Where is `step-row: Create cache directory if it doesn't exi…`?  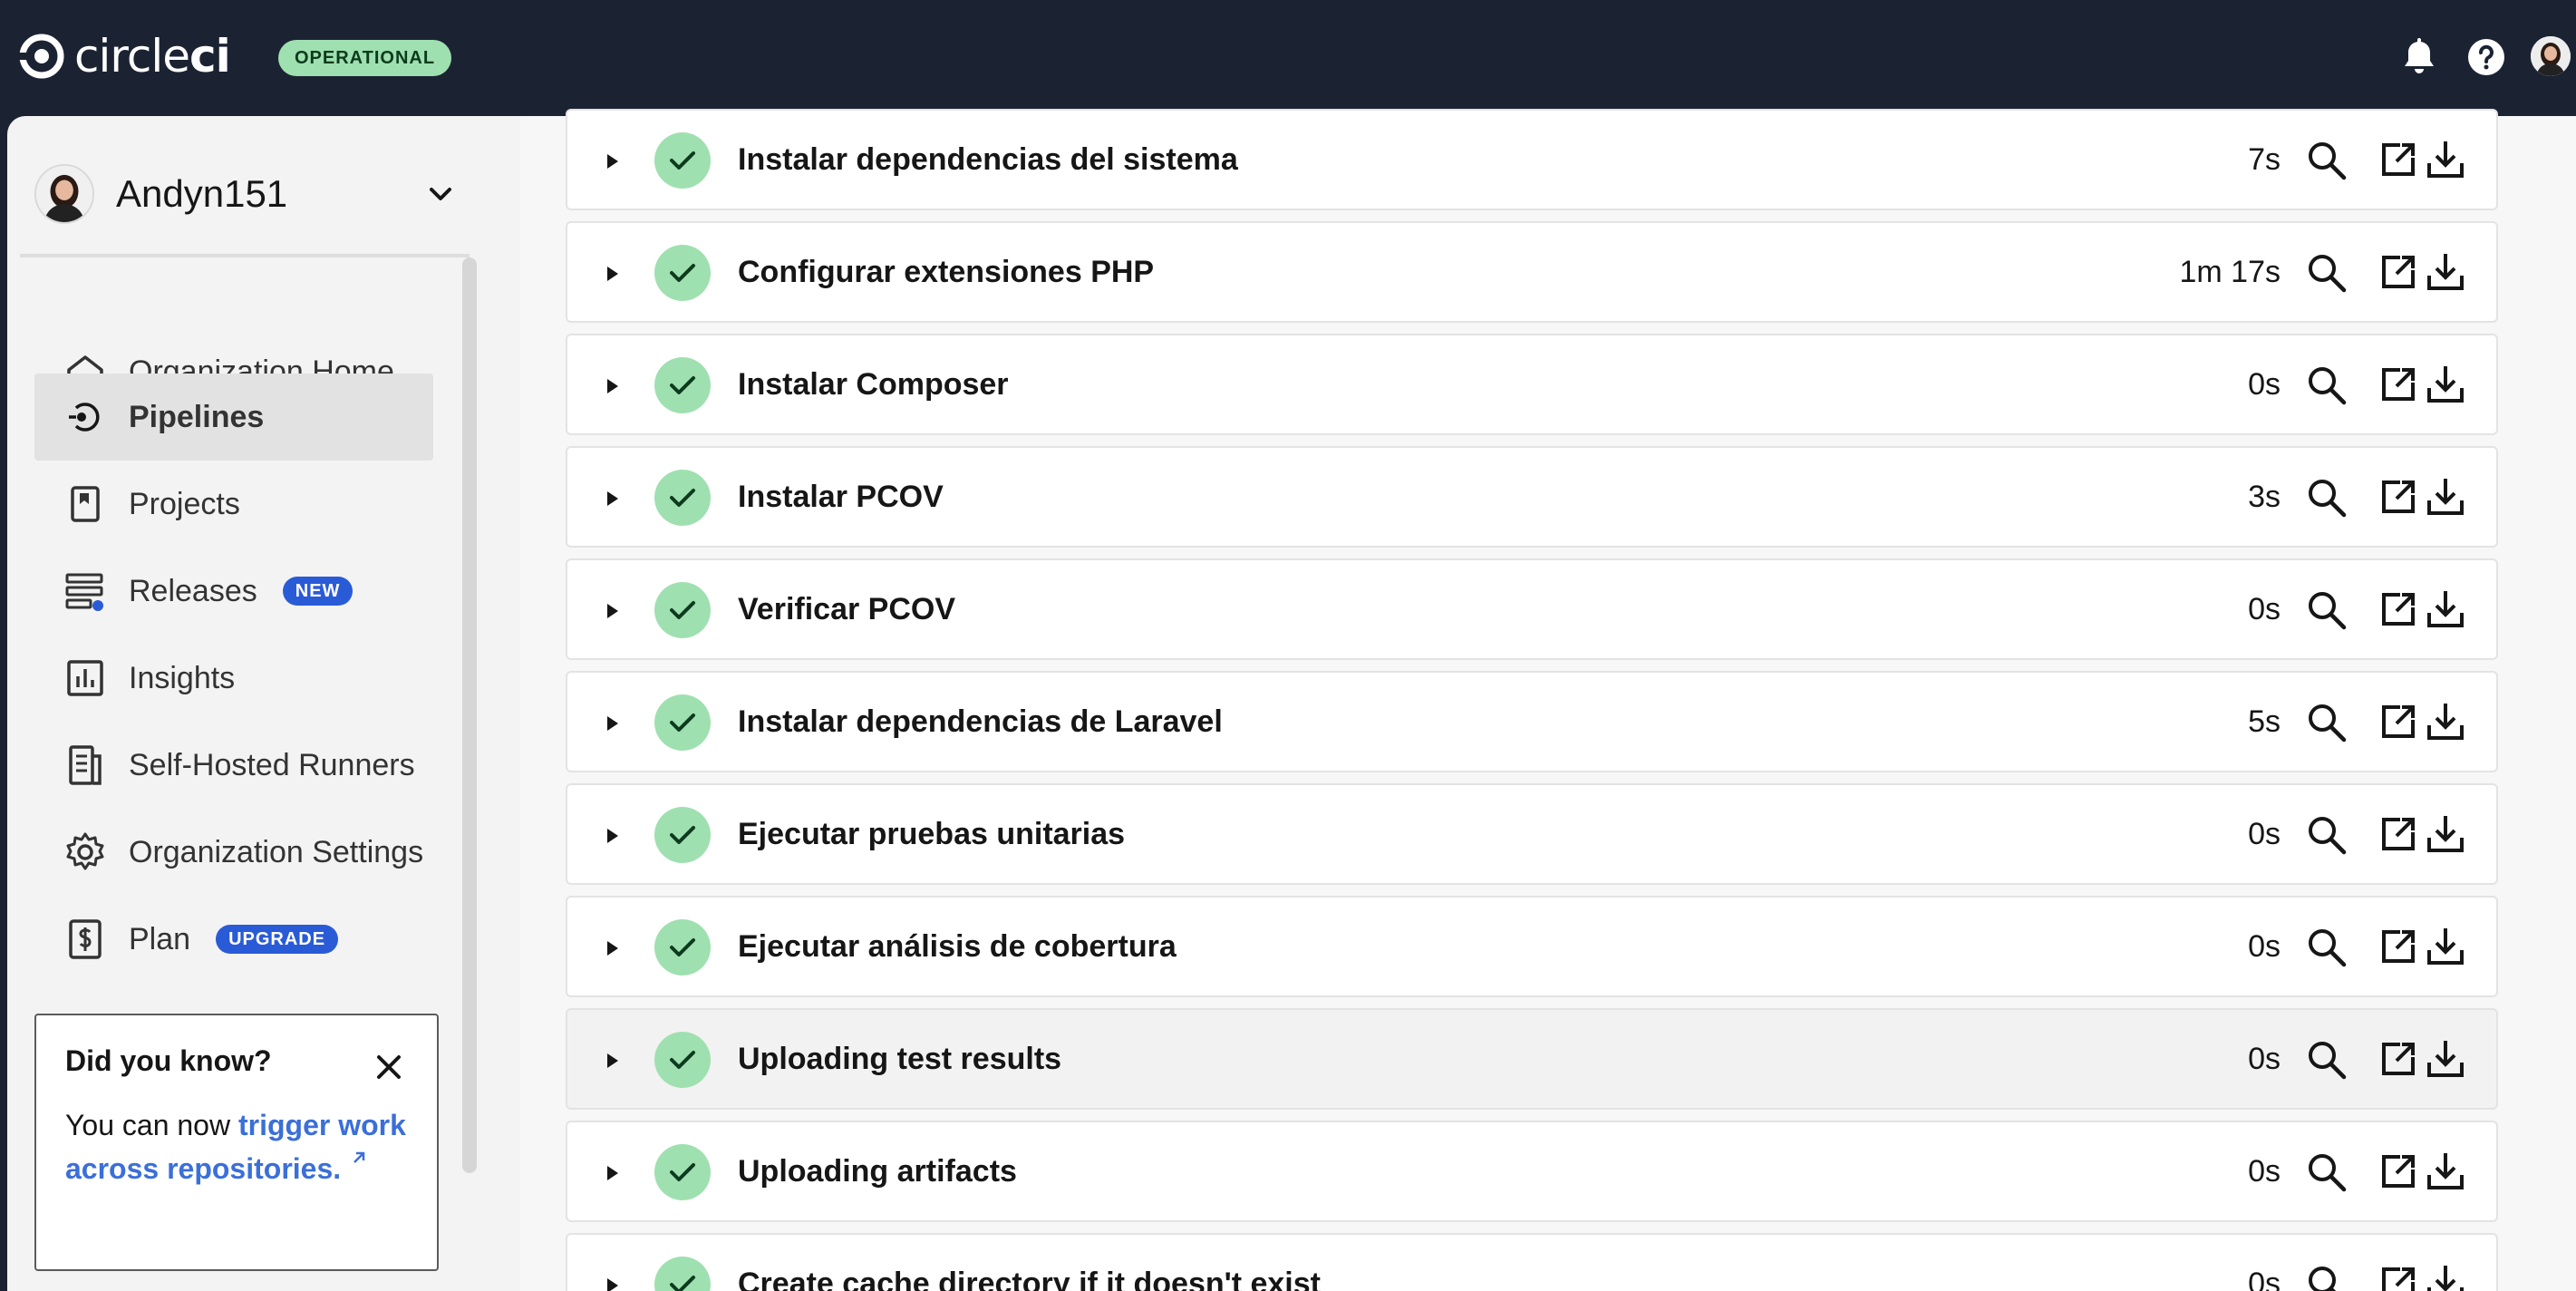
step-row: Create cache directory if it doesn't exi… is located at coordinates (1532, 1262).